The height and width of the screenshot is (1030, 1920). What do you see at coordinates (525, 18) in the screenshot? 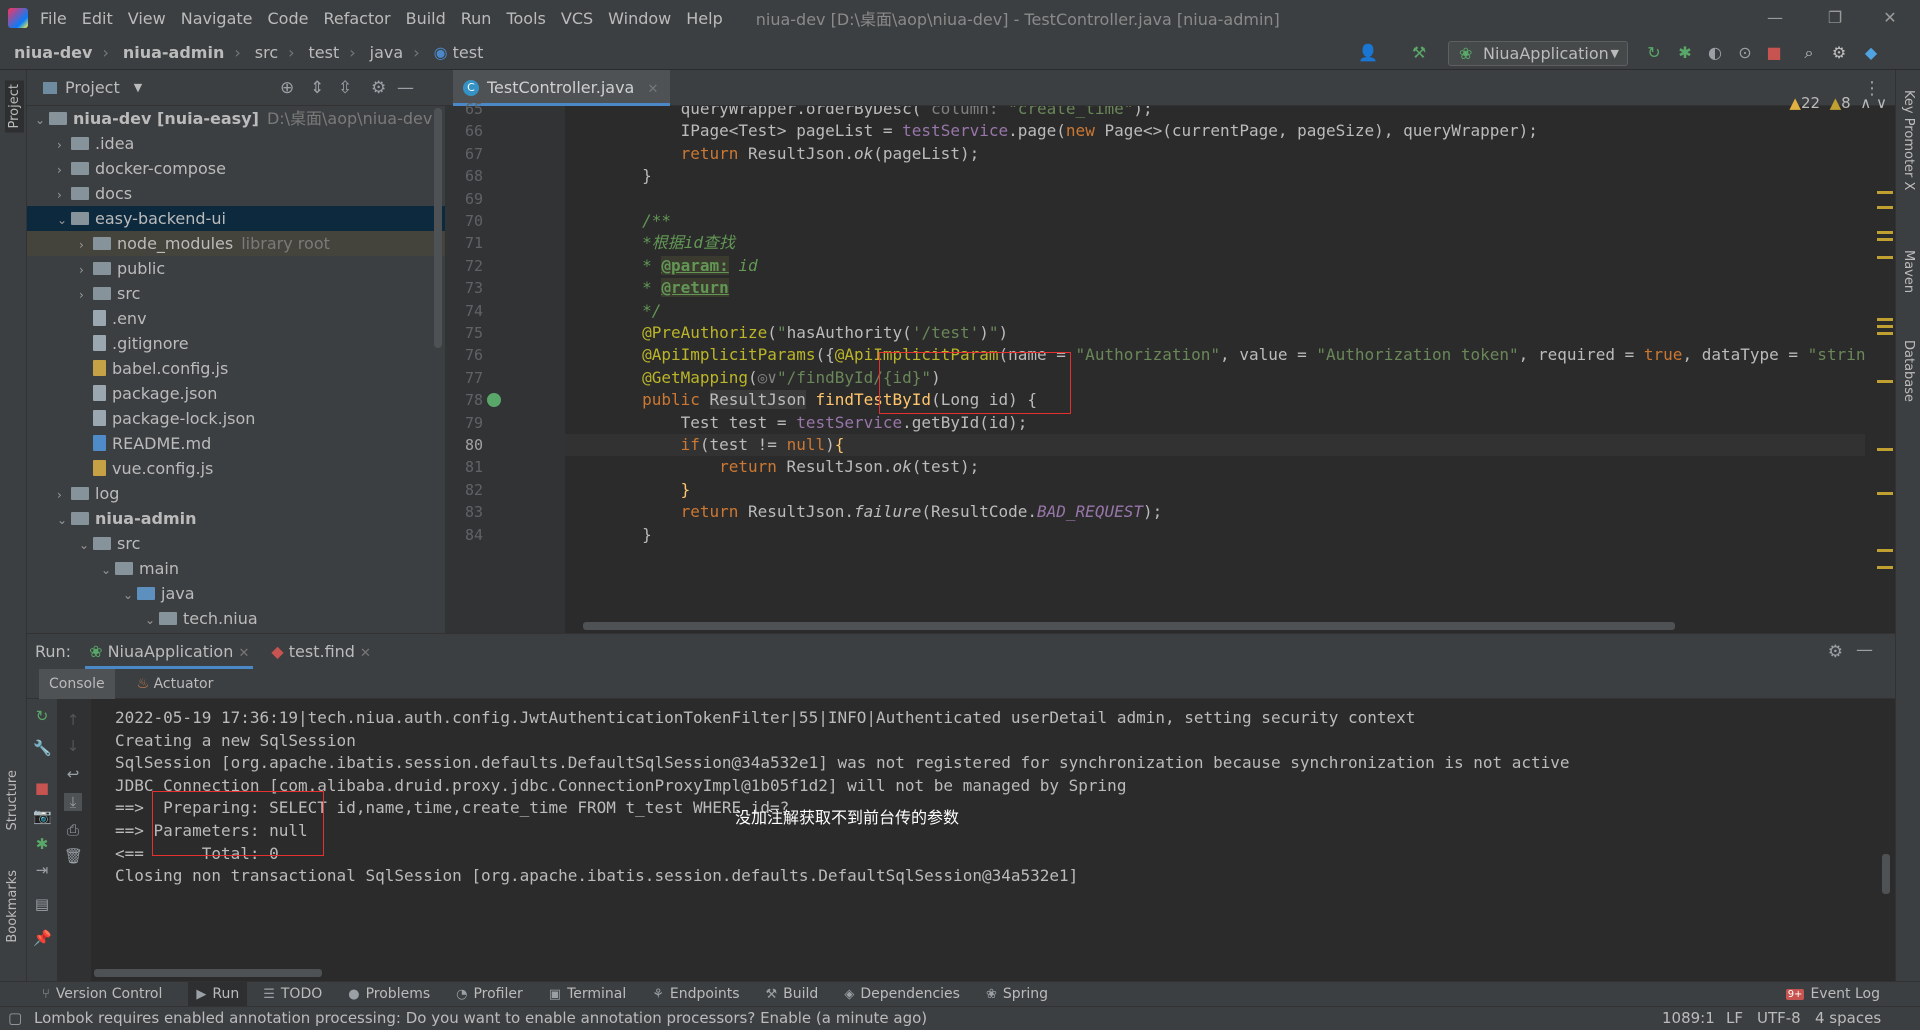
I see `menu-tools: Tools` at bounding box center [525, 18].